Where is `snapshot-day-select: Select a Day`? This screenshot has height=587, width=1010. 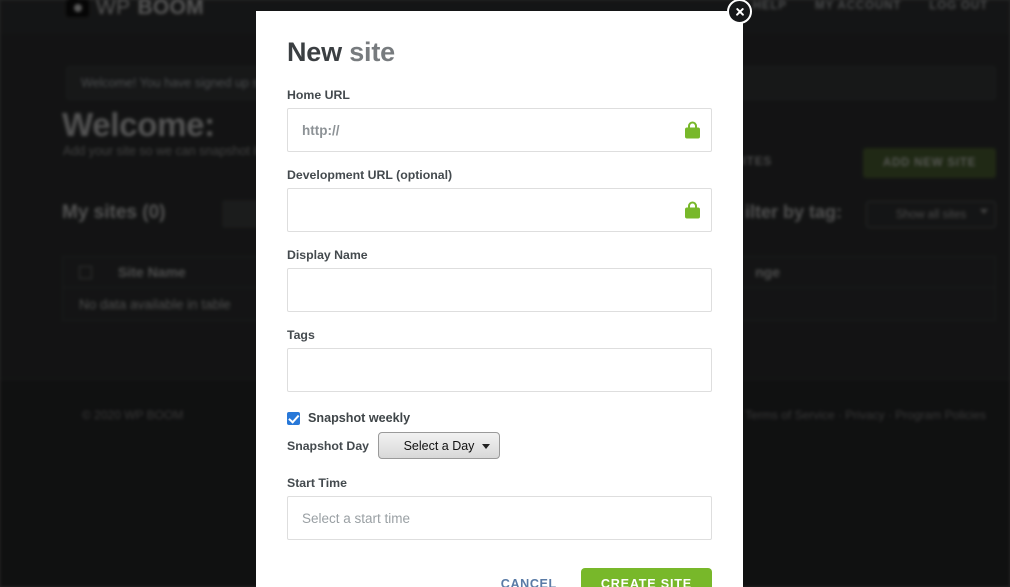 snapshot-day-select: Select a Day is located at coordinates (439, 445).